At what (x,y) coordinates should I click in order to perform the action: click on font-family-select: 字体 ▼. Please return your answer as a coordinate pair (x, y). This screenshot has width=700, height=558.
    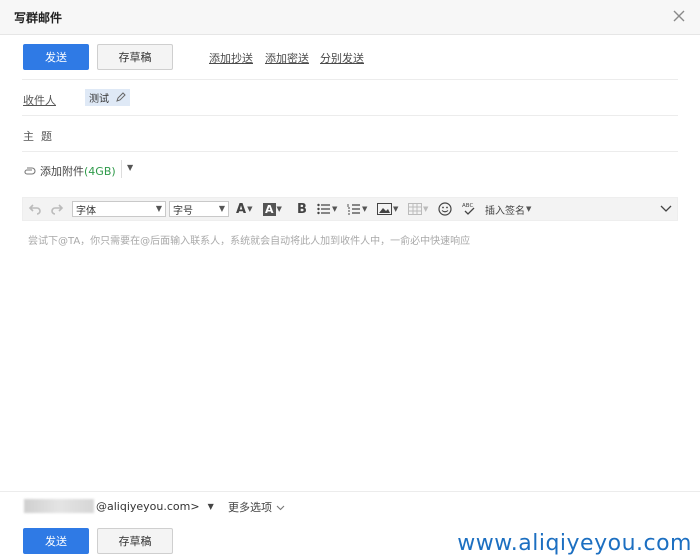
    Looking at the image, I should click on (119, 209).